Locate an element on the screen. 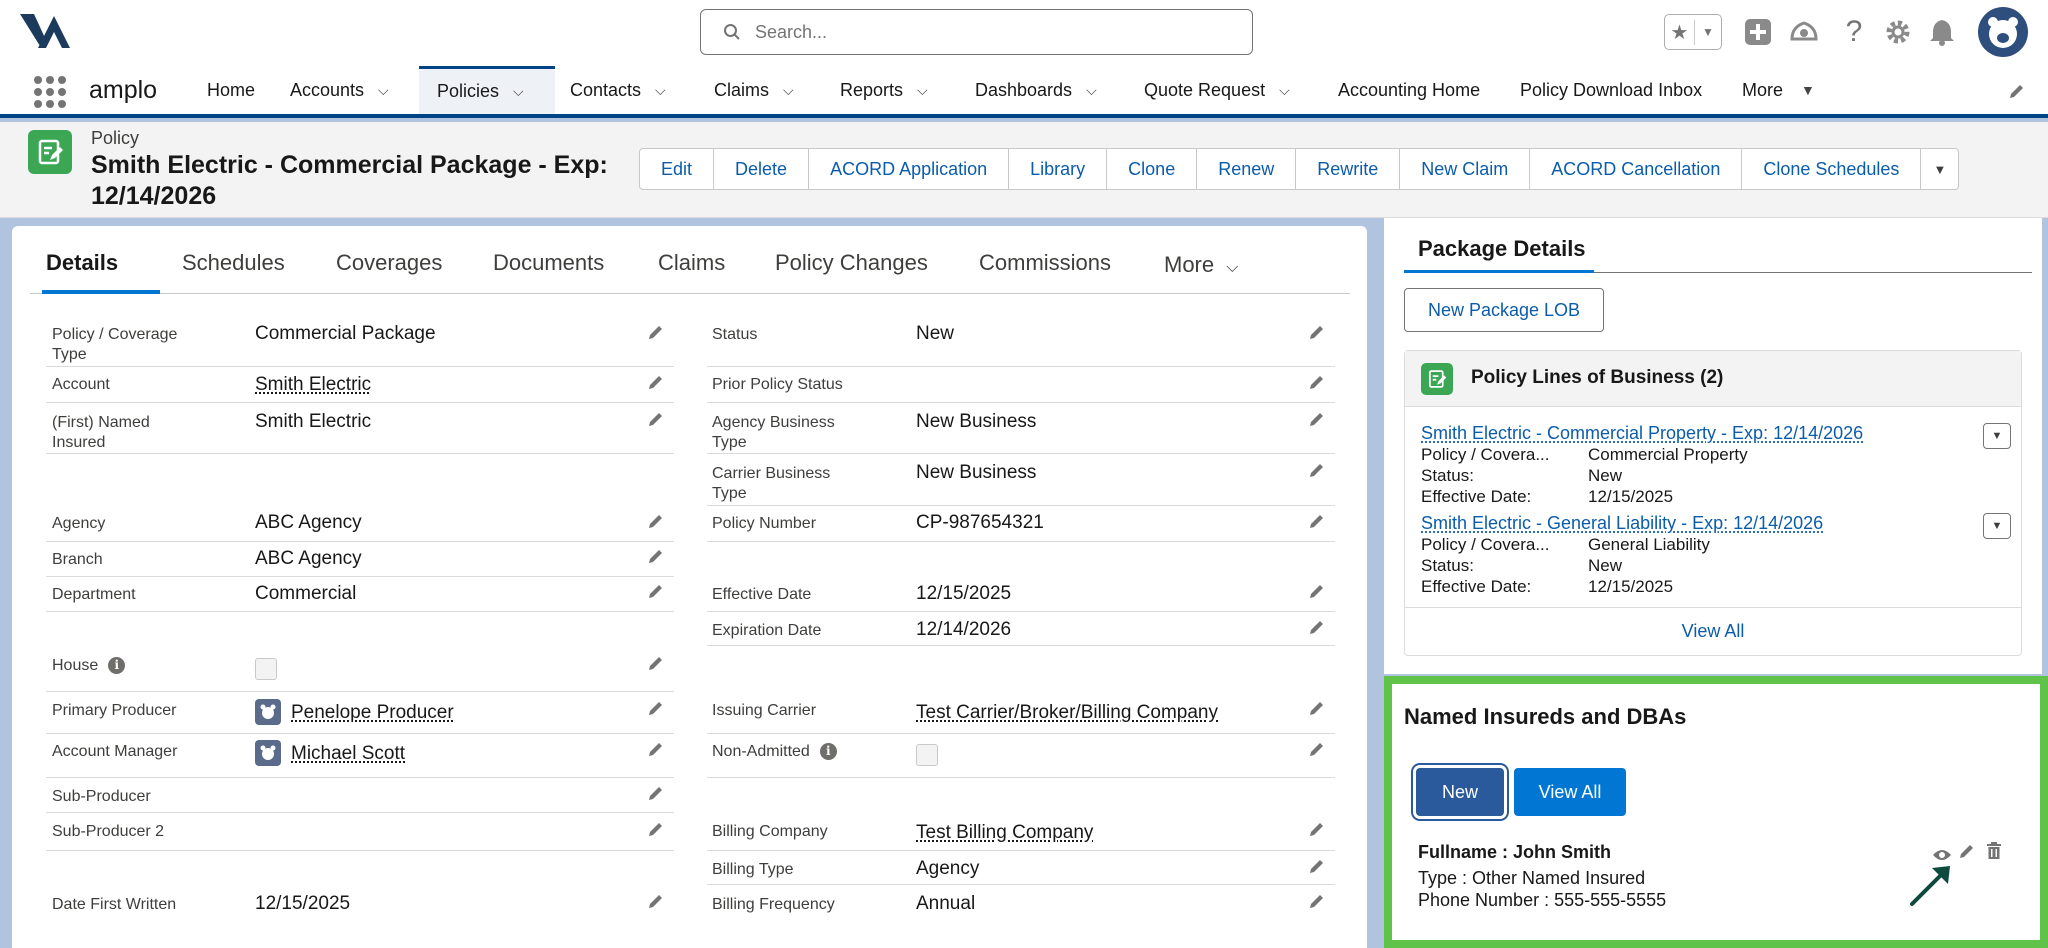 Image resolution: width=2048 pixels, height=948 pixels. tab-claims: Claims is located at coordinates (691, 263).